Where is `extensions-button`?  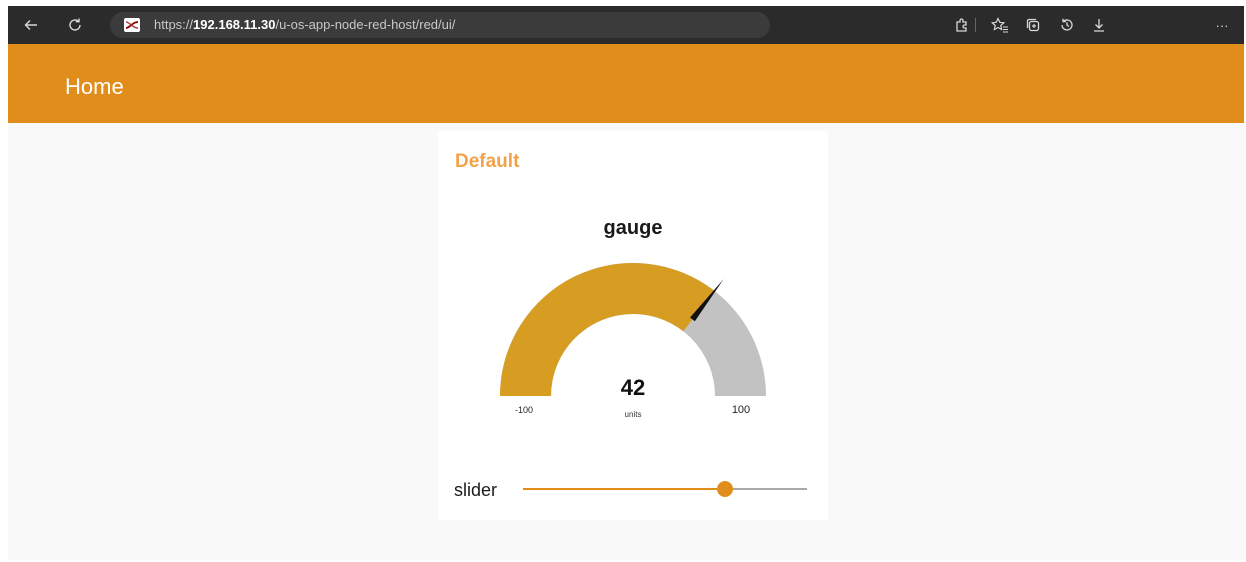 extensions-button is located at coordinates (962, 25).